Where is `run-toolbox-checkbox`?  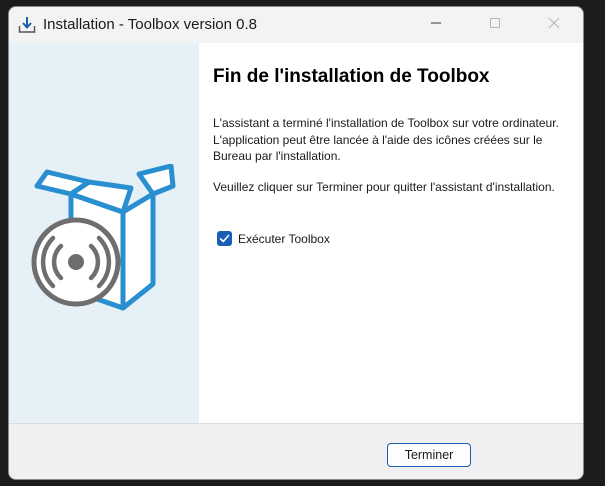
run-toolbox-checkbox is located at coordinates (224, 238).